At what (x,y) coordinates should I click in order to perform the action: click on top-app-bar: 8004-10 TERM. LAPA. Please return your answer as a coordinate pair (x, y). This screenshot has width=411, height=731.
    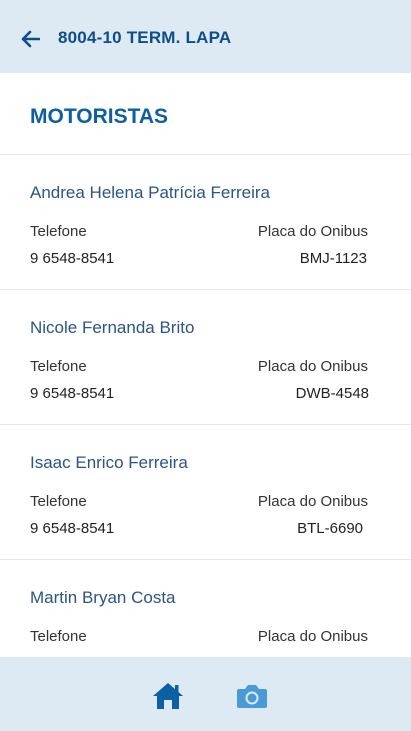
    Looking at the image, I should click on (205, 36).